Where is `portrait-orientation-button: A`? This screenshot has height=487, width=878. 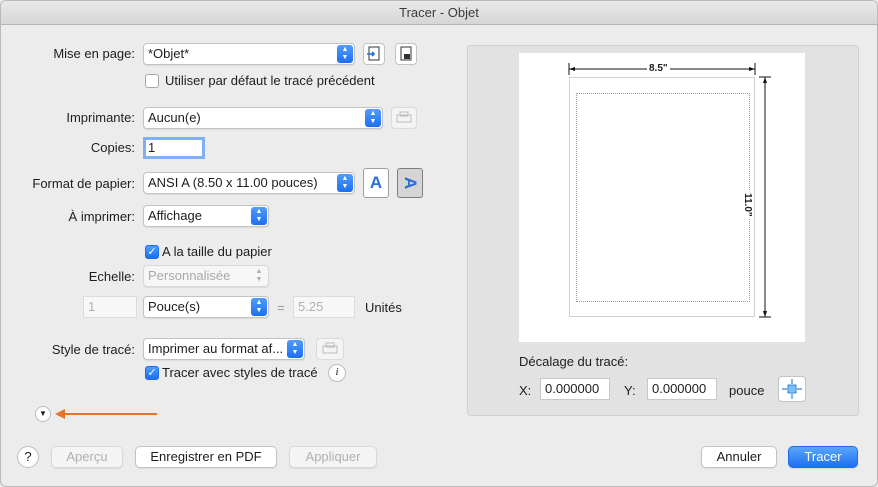
portrait-orientation-button: A is located at coordinates (376, 183).